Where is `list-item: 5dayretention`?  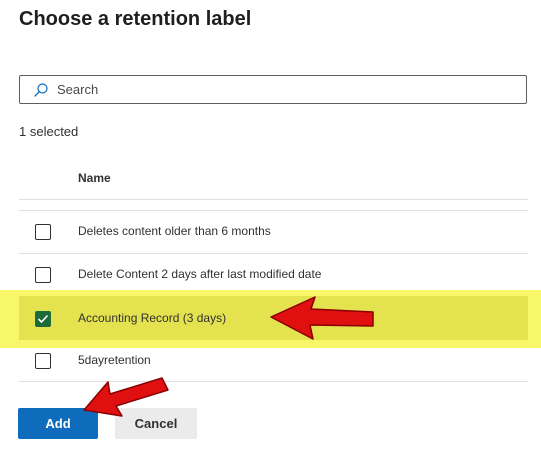
list-item: 5dayretention is located at coordinates (273, 361).